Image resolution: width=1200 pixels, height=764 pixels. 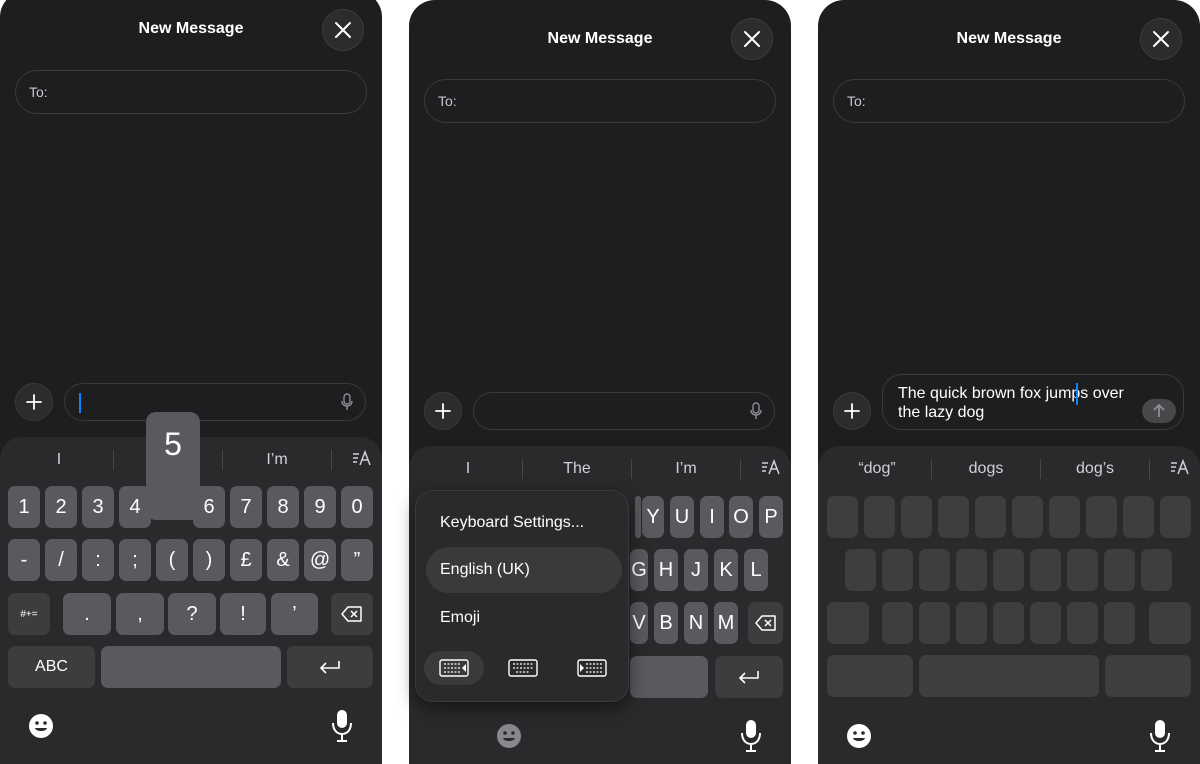 What do you see at coordinates (320, 560) in the screenshot?
I see `key-at: @` at bounding box center [320, 560].